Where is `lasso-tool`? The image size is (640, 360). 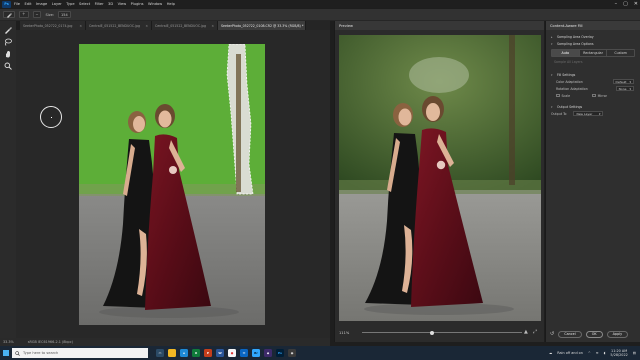 lasso-tool is located at coordinates (8, 42).